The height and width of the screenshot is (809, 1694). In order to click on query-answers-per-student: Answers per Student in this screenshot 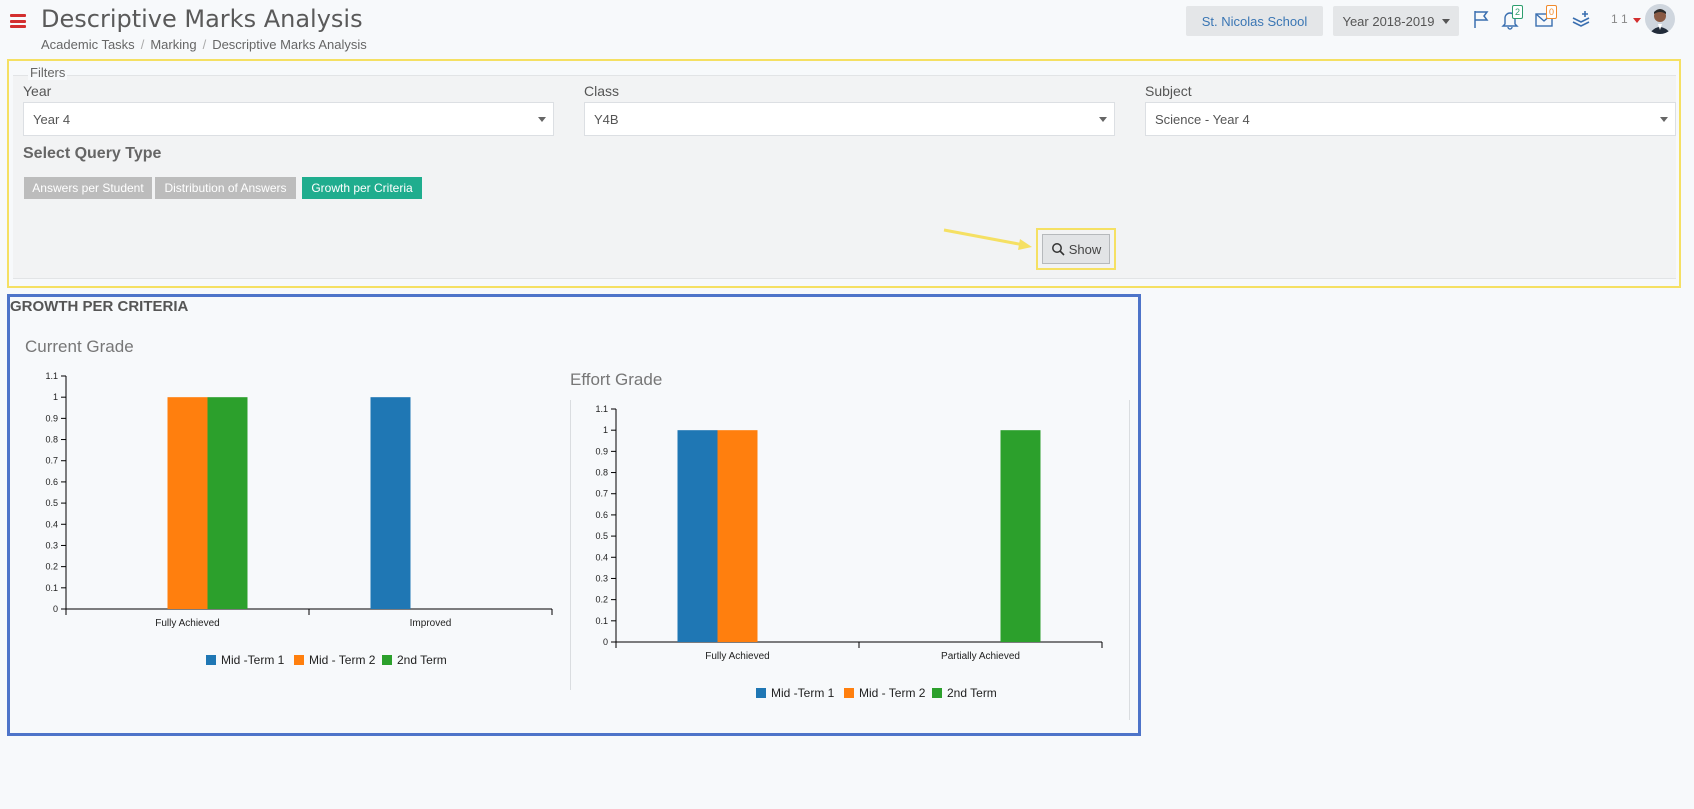, I will do `click(88, 188)`.